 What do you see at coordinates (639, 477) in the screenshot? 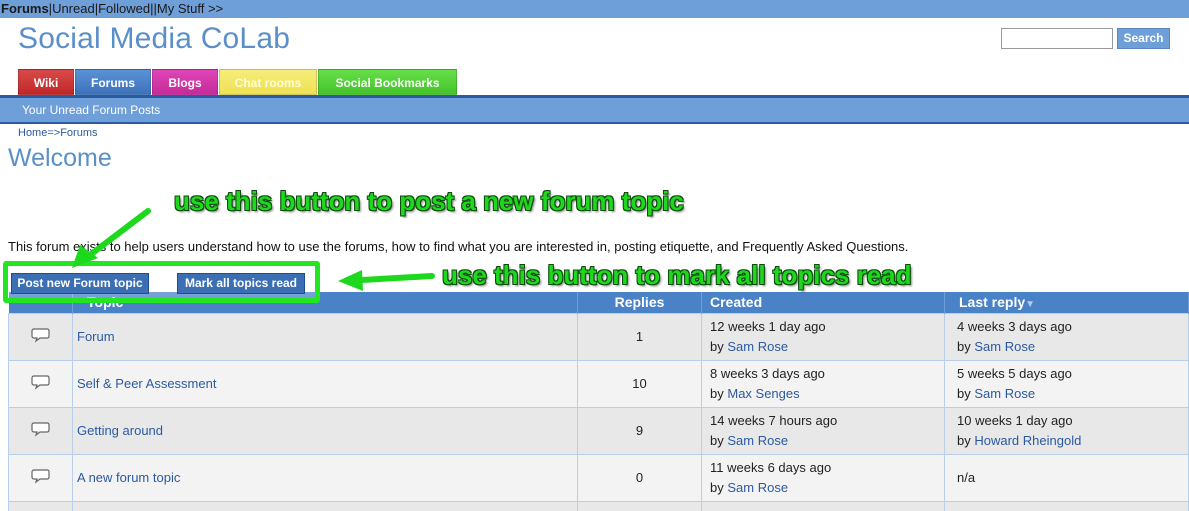
I see `replies-count: 0` at bounding box center [639, 477].